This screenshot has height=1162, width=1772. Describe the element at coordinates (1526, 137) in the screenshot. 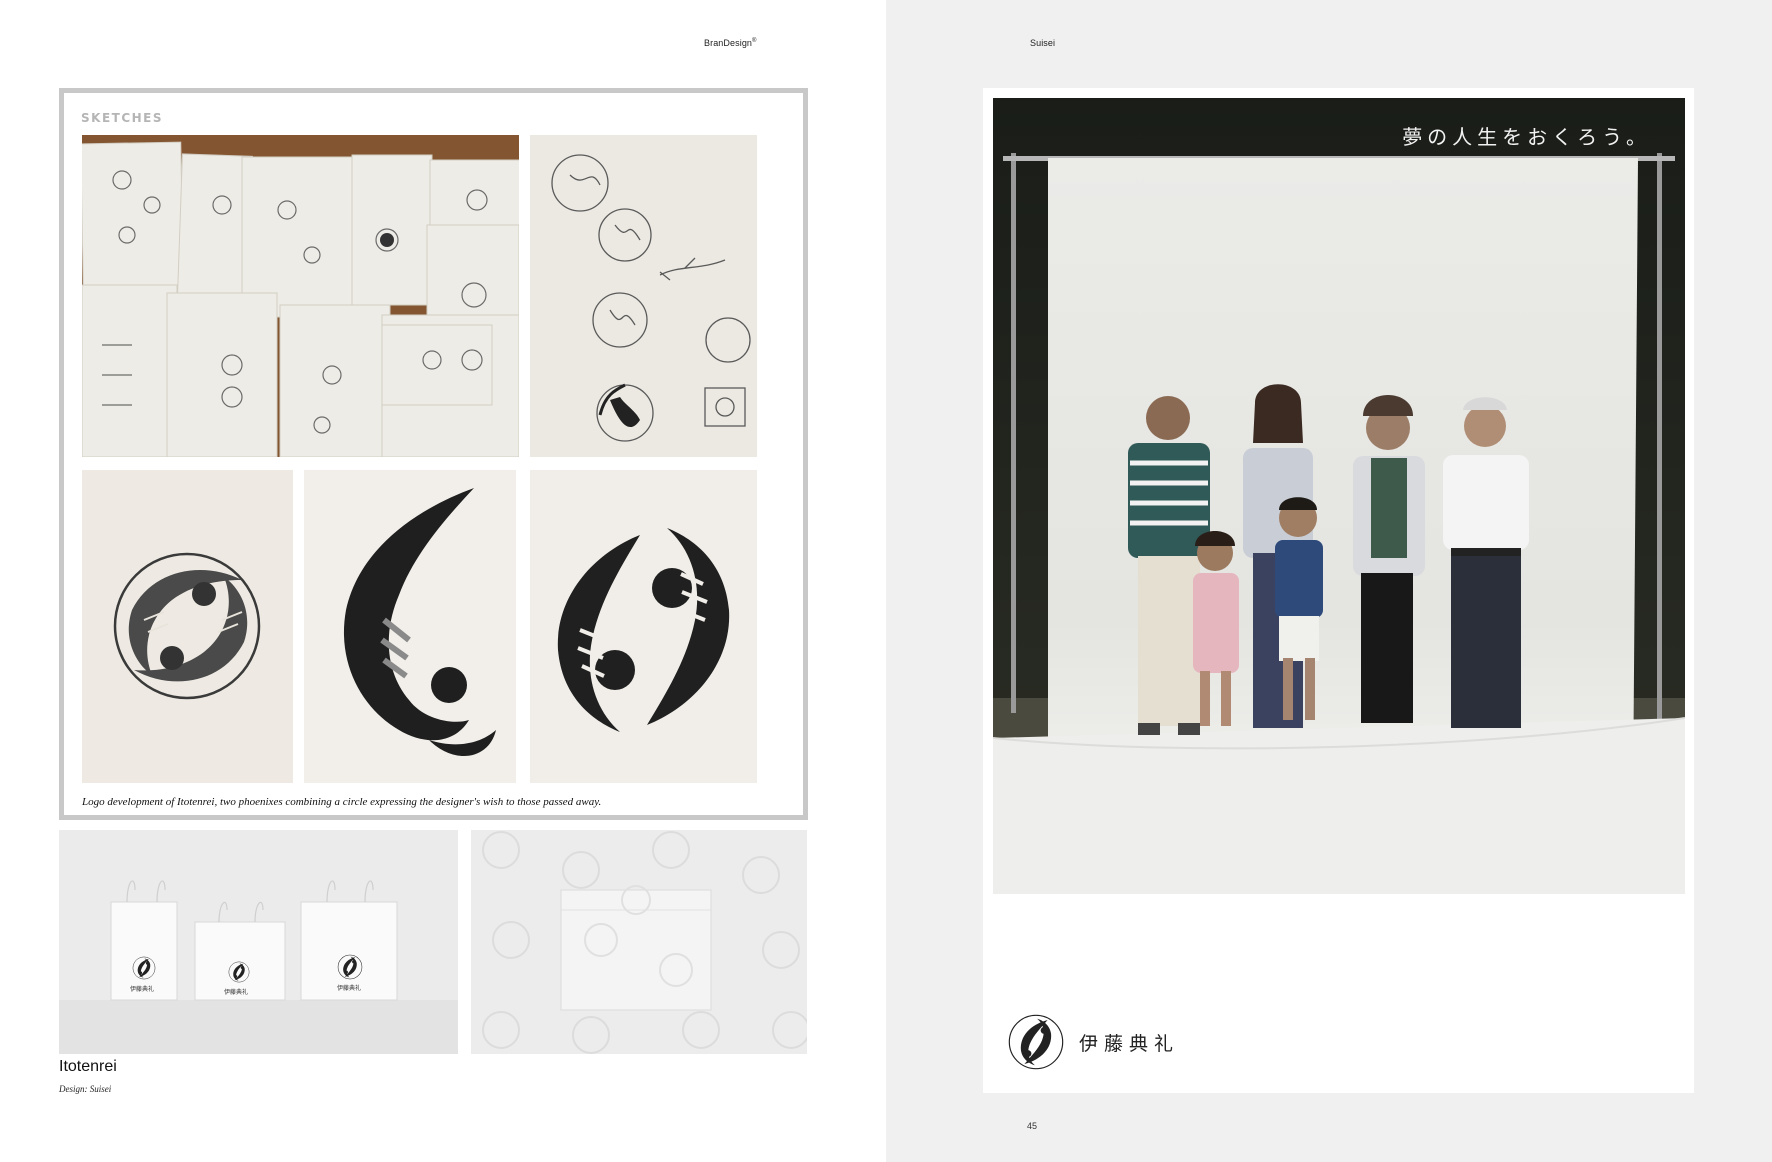

I see `poster-slogan: 夢の人生をおくろう。` at that location.